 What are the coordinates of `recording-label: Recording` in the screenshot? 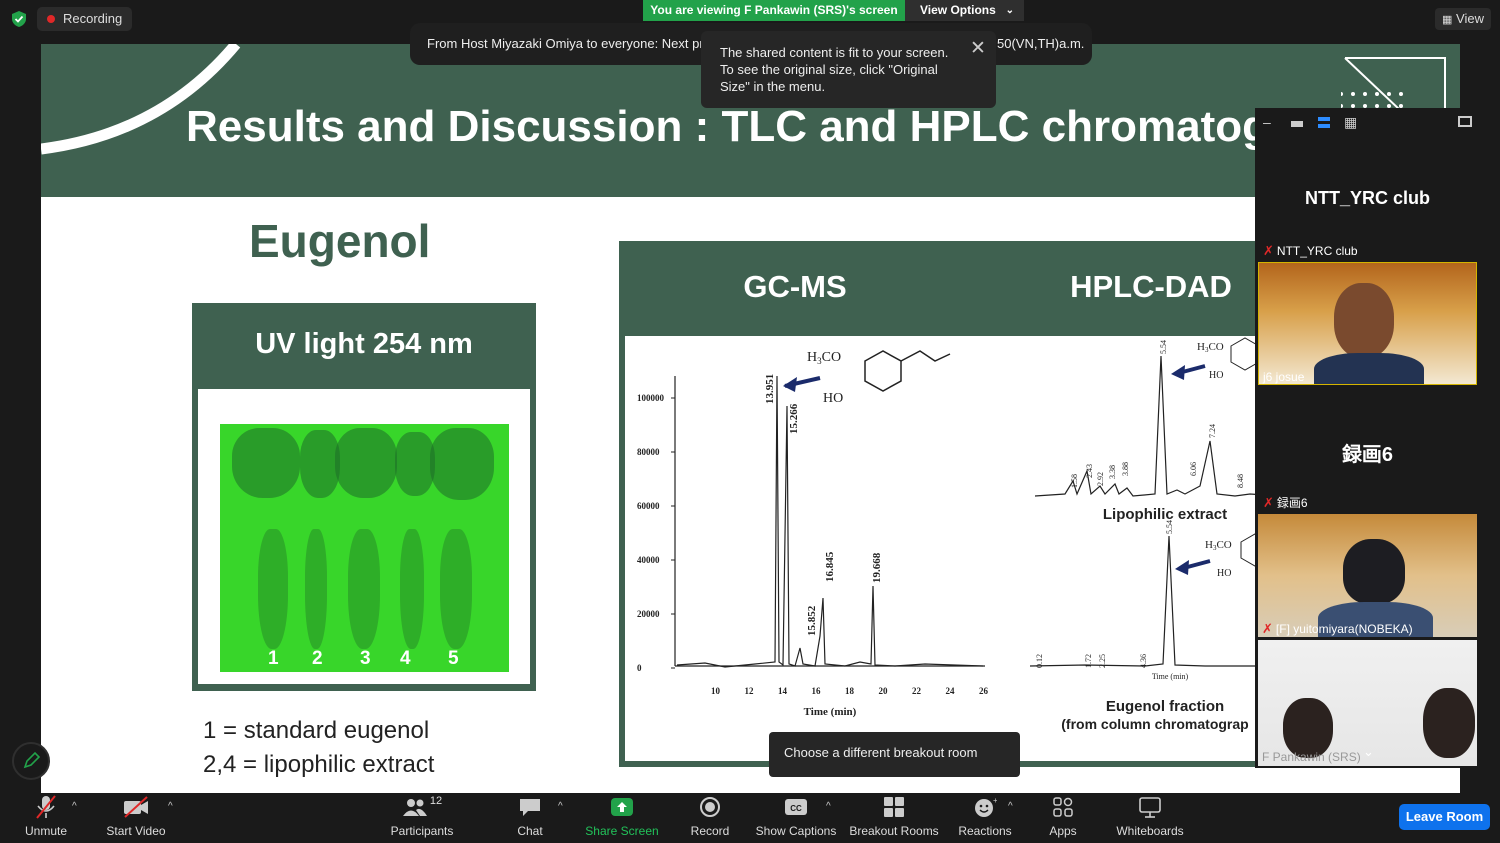 It's located at (93, 18).